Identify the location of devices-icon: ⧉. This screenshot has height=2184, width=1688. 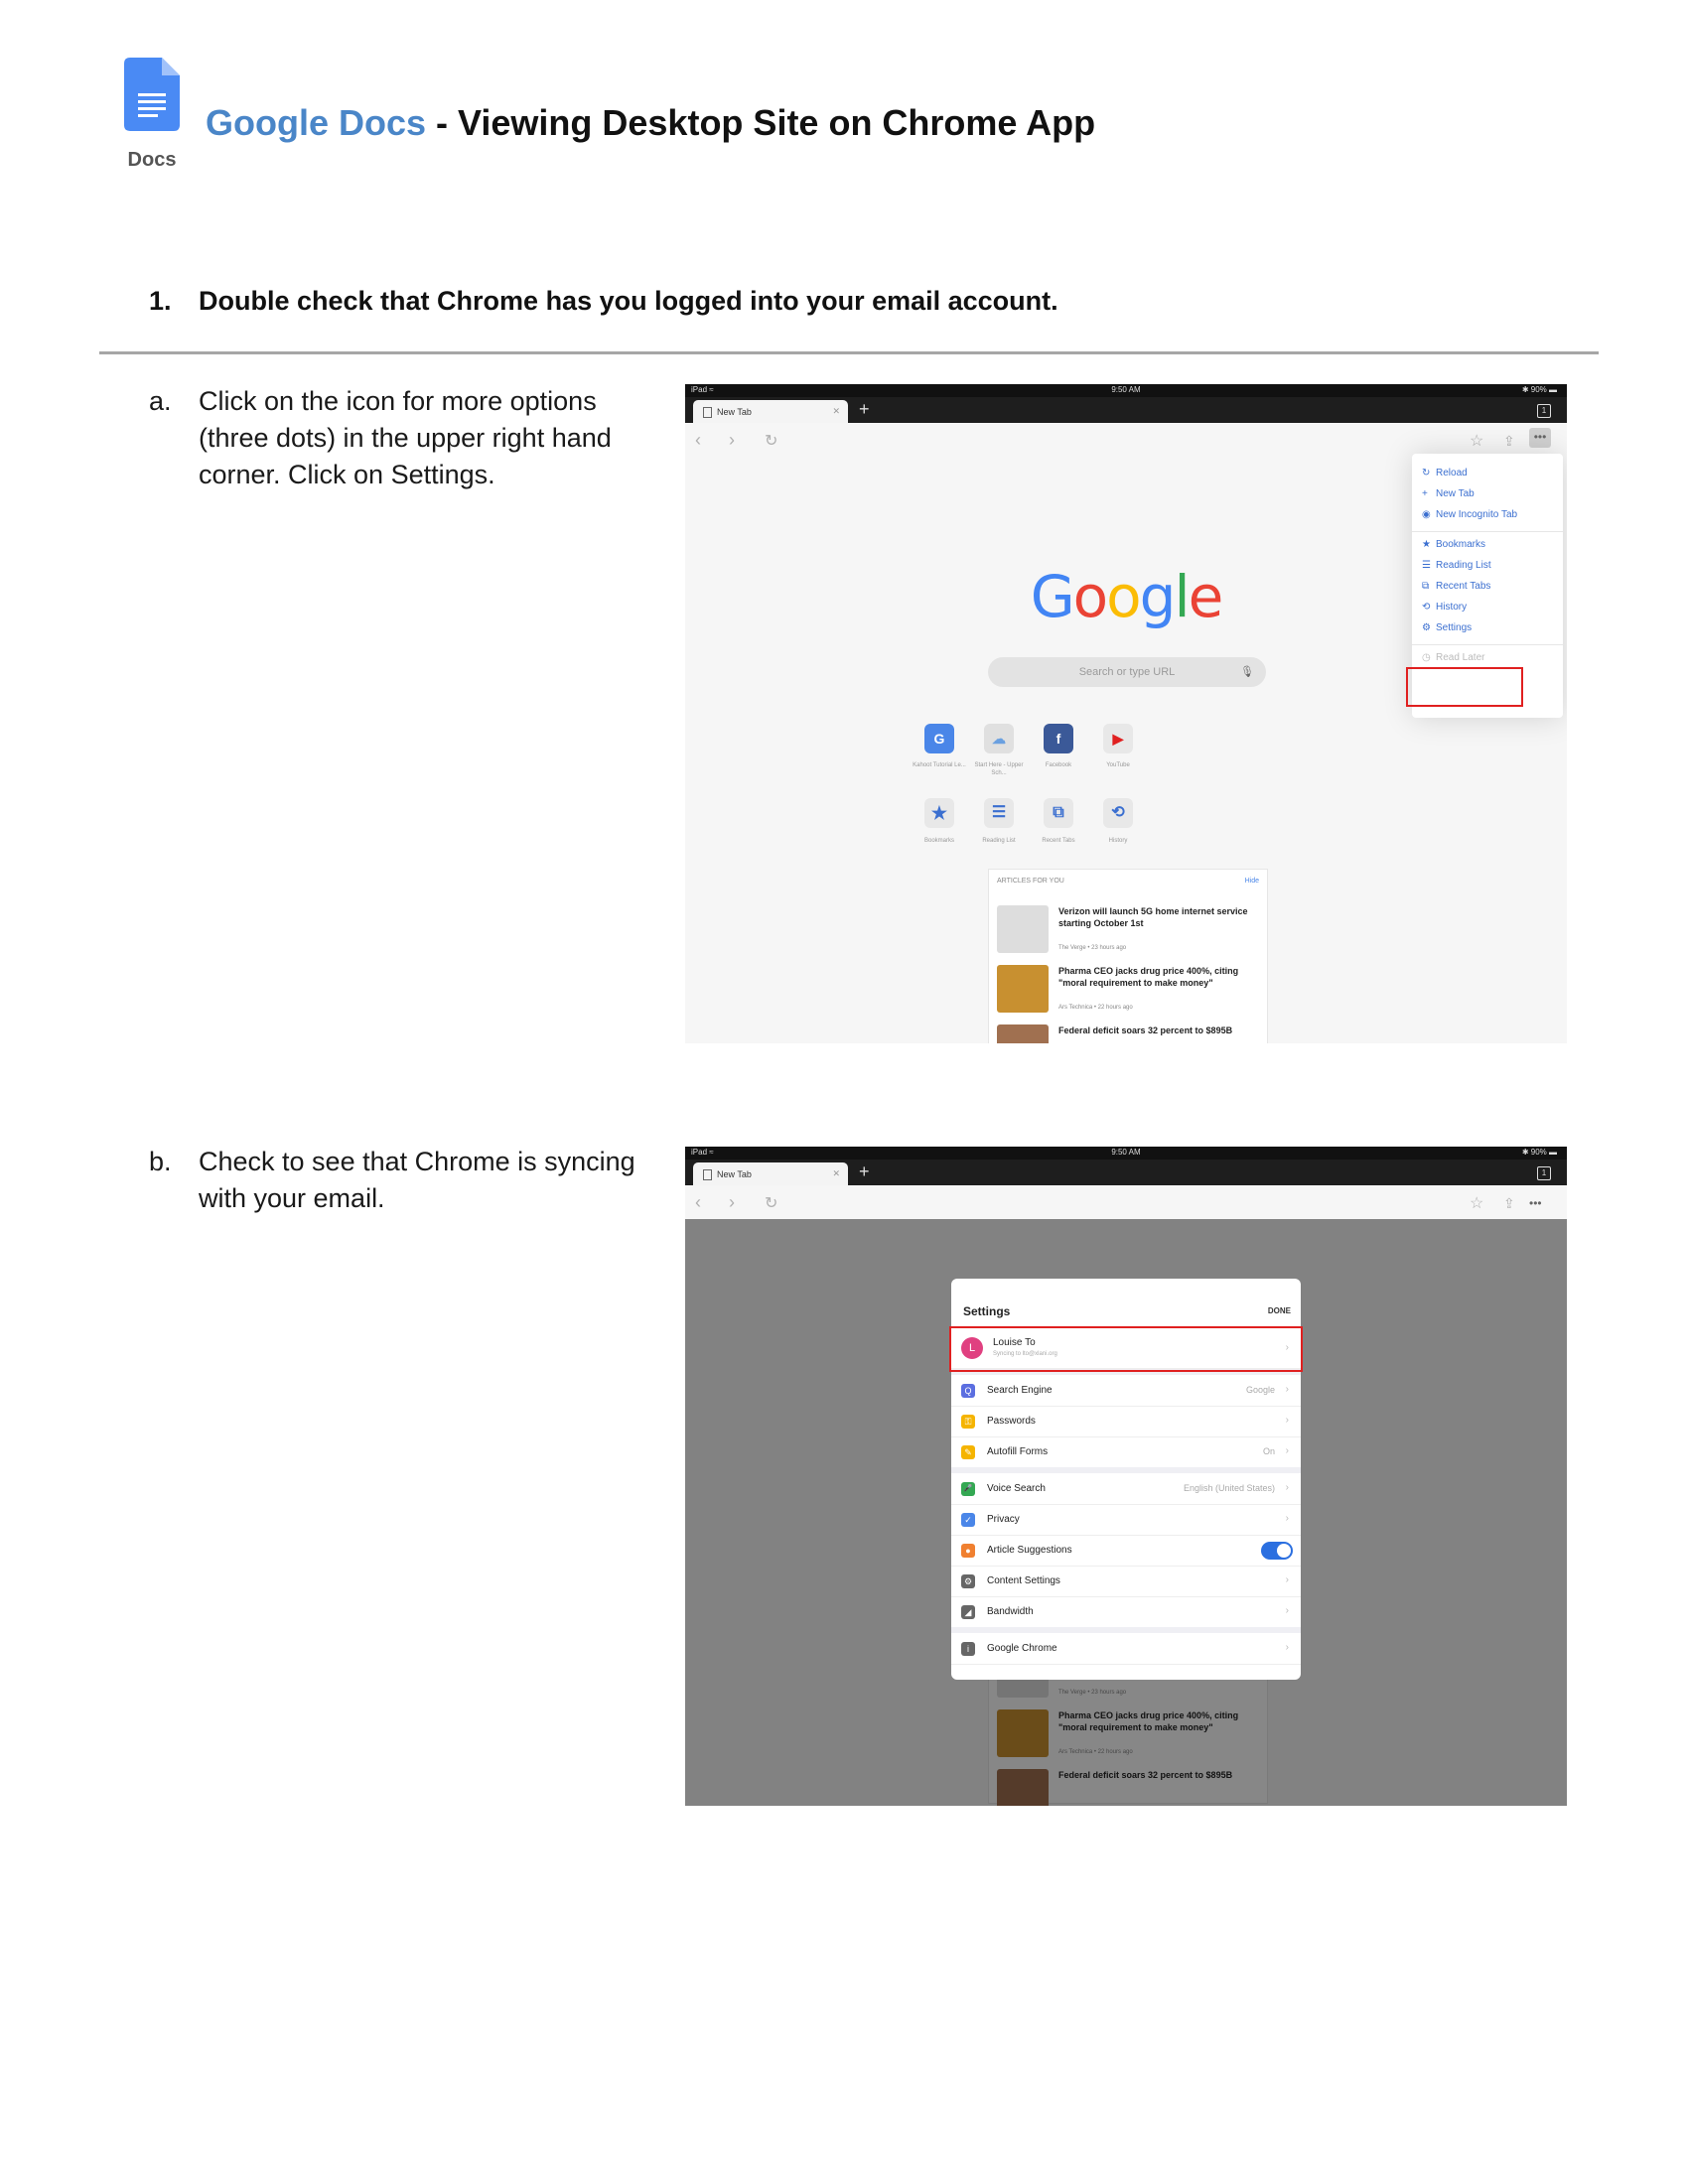
(1426, 586).